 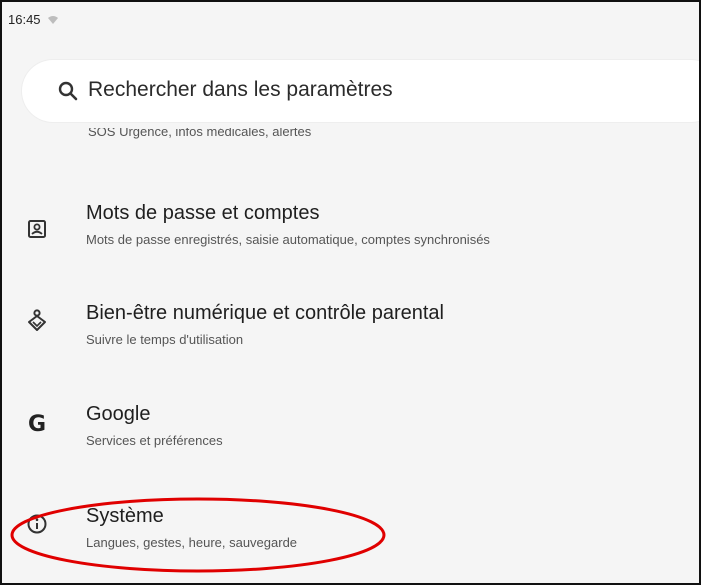 I want to click on item-title: Google, so click(x=118, y=414).